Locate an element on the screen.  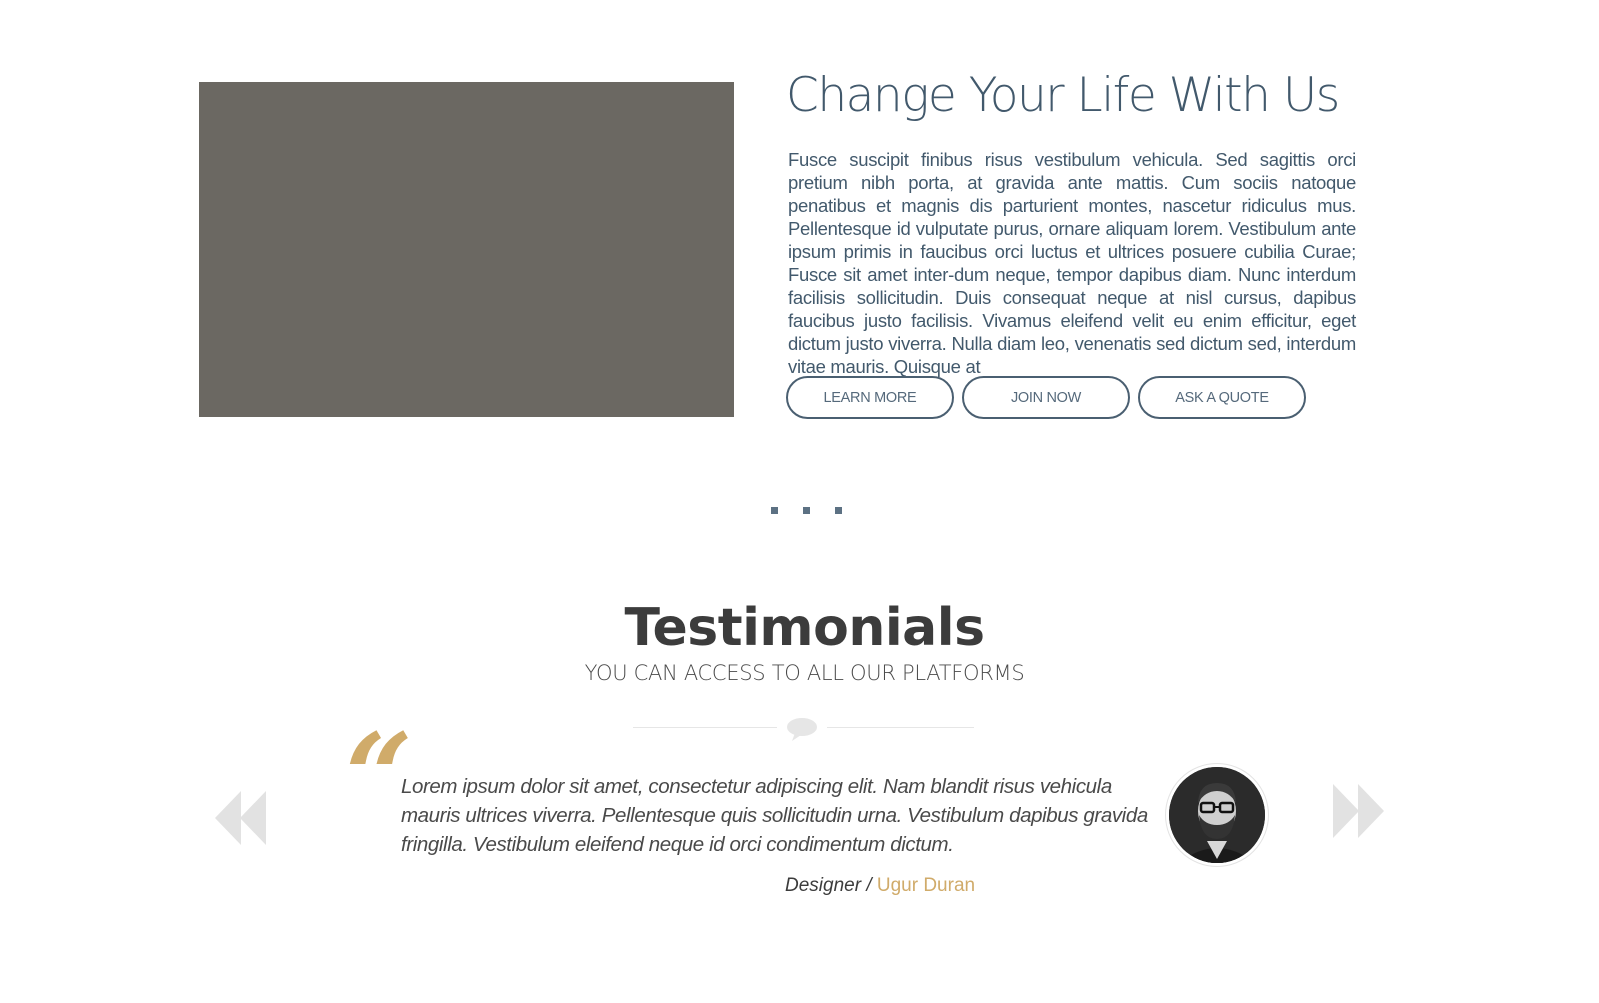
hero-image is located at coordinates (466, 249).